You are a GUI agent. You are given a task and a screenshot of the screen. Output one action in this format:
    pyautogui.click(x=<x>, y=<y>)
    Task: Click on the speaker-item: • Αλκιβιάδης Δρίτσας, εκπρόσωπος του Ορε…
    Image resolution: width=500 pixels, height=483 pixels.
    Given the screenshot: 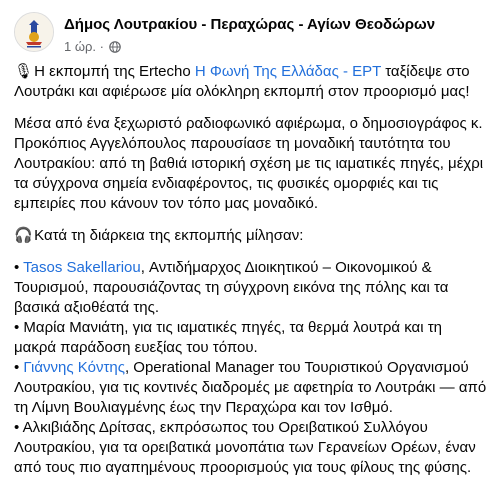 What is the action you would take?
    pyautogui.click(x=245, y=447)
    